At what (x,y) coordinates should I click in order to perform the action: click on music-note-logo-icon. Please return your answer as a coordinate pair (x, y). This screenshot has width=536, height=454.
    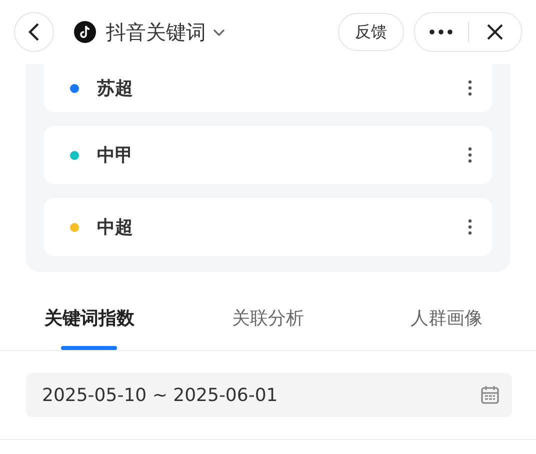
    Looking at the image, I should click on (85, 32).